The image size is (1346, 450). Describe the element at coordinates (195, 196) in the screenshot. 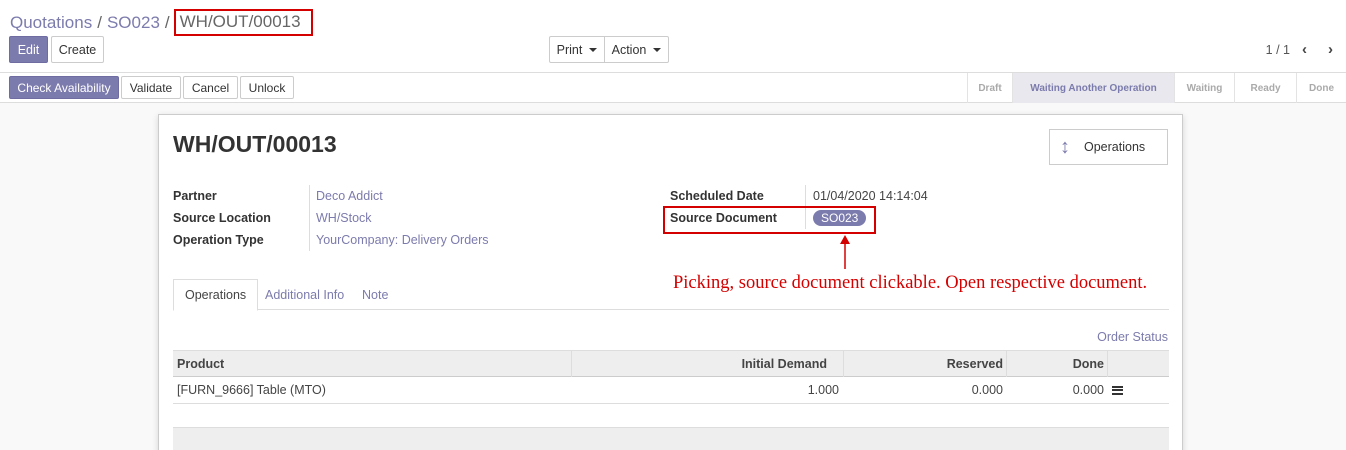

I see `partner-label: Partner` at that location.